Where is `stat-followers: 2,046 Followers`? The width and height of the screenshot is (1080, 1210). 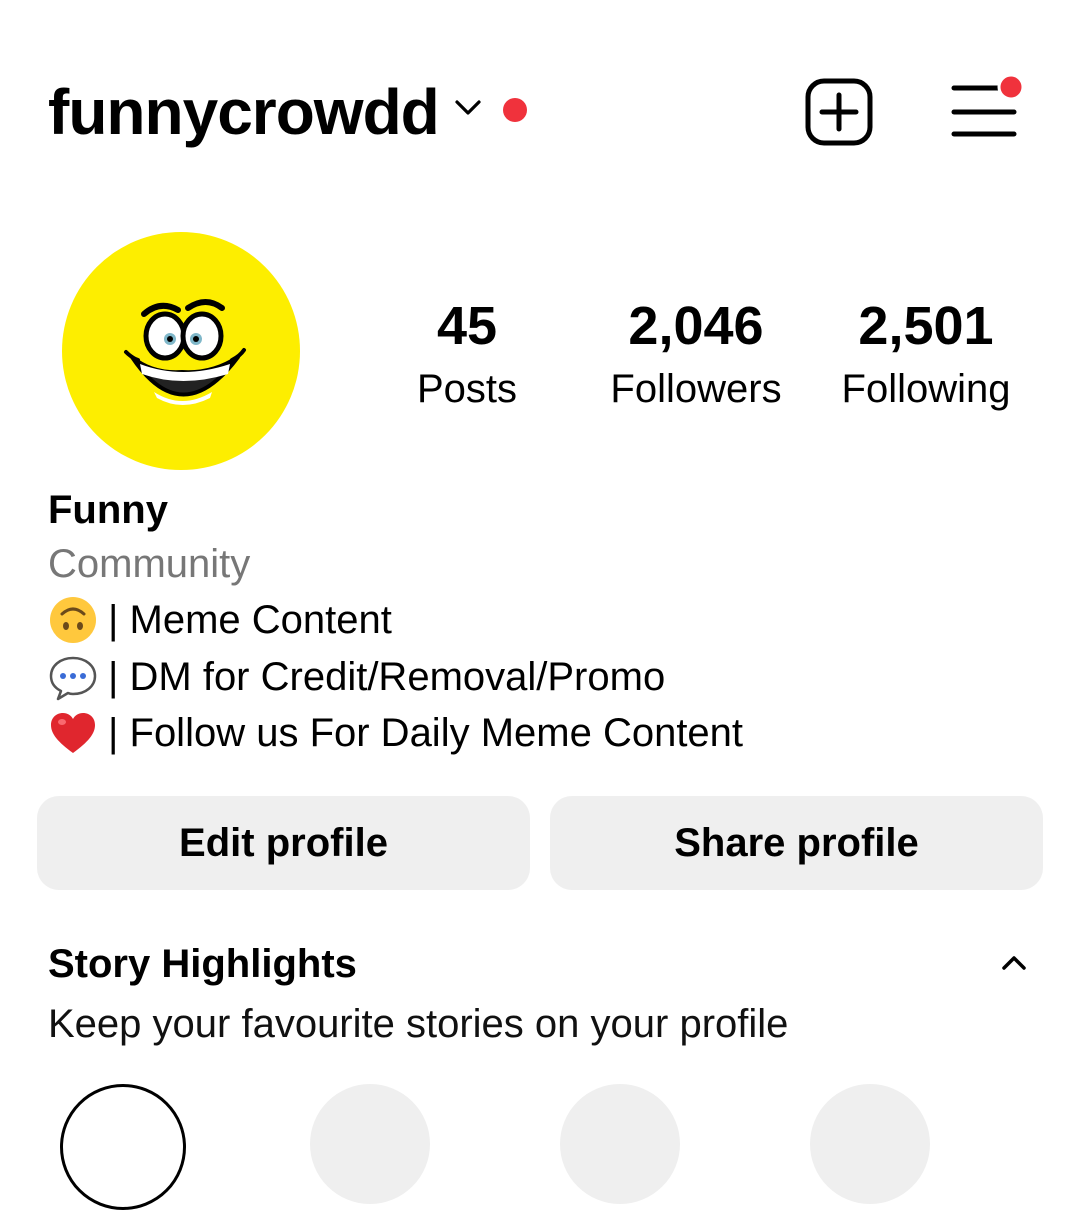
stat-followers: 2,046 Followers is located at coordinates (696, 357).